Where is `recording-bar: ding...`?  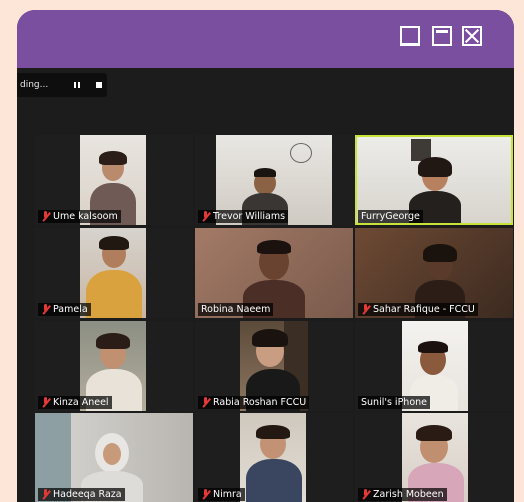
recording-bar: ding... is located at coordinates (62, 85).